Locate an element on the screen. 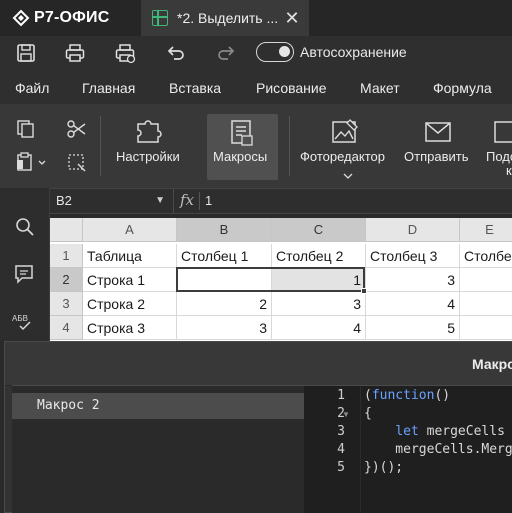  row-header-4: 4 is located at coordinates (66, 328).